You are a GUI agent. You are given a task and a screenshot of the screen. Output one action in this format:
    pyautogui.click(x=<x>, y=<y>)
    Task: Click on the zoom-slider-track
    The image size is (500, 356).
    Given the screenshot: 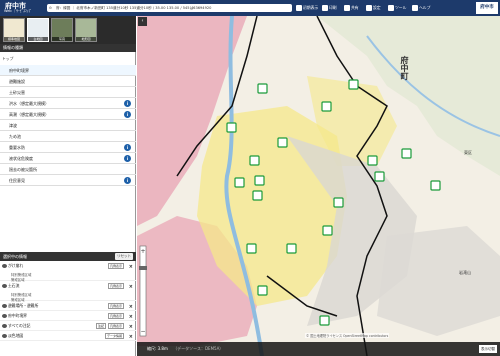 What is the action you would take?
    pyautogui.click(x=143, y=291)
    